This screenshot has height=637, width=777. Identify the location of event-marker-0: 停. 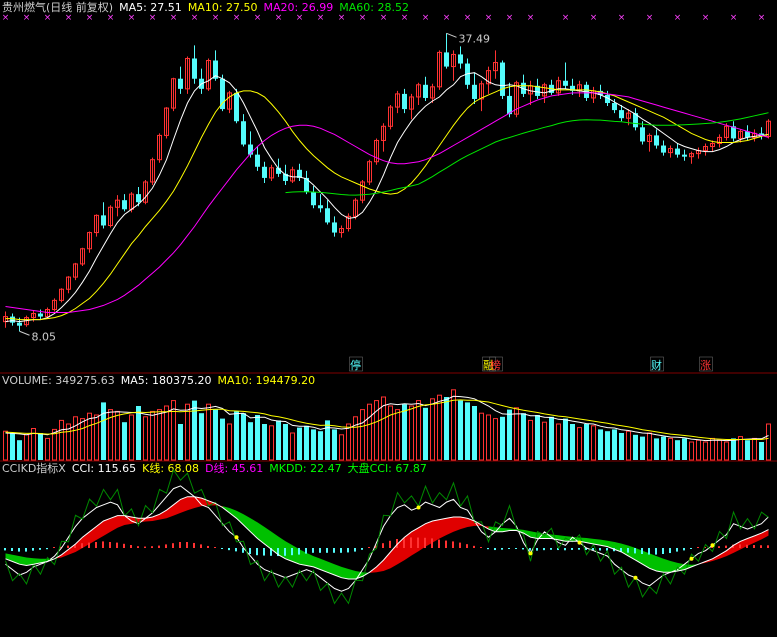
(355, 365).